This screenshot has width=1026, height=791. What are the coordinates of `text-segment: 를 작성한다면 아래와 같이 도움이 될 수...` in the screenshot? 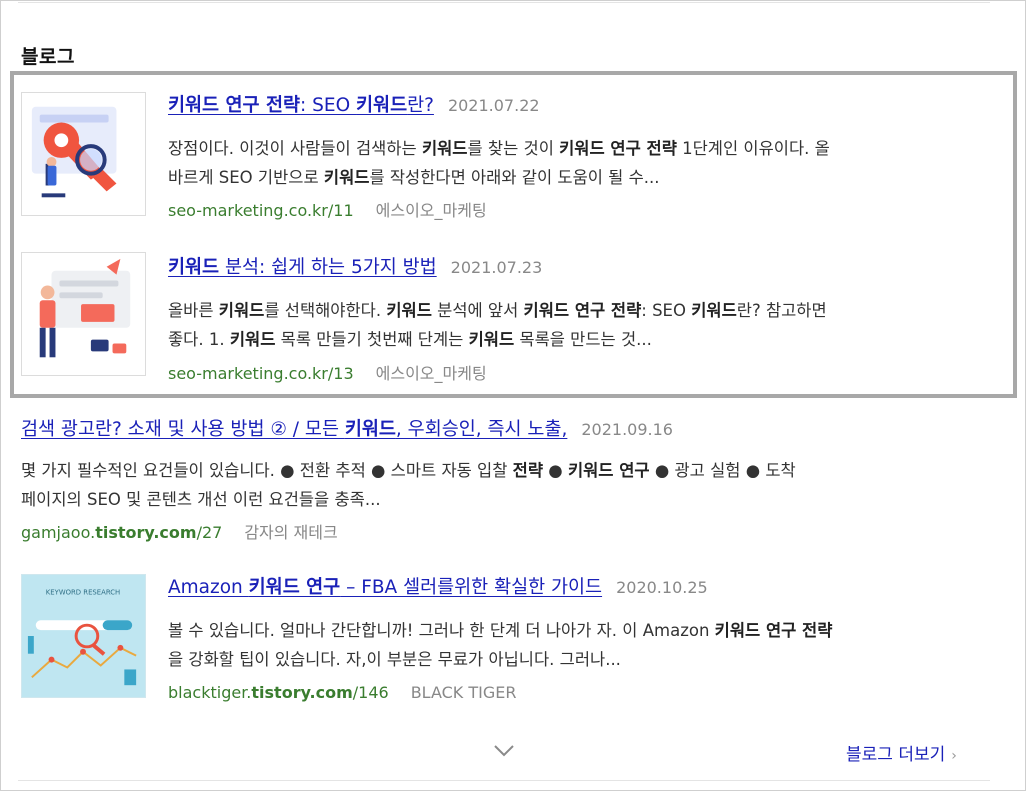 It's located at (514, 177).